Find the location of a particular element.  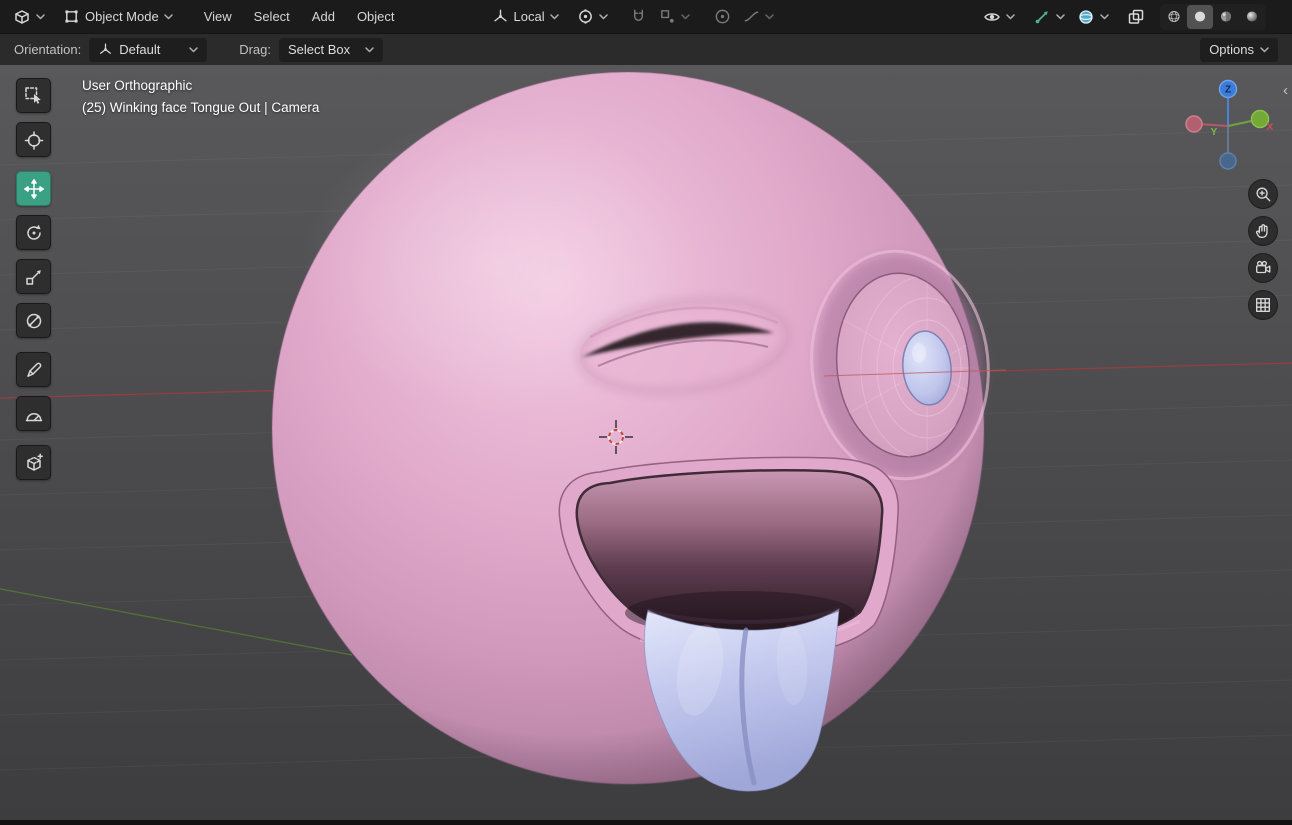

mode-selector: Object Mode is located at coordinates (118, 17).